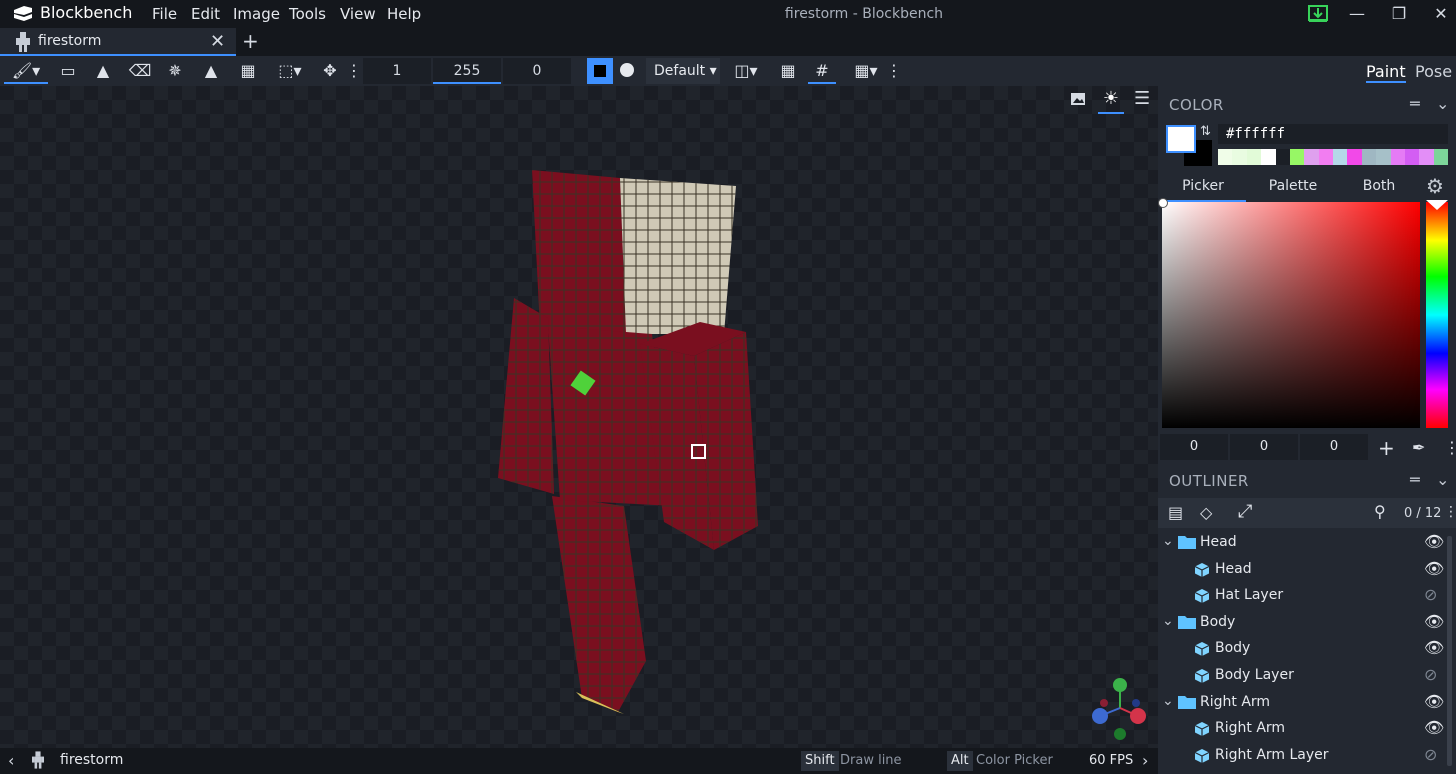 Image resolution: width=1456 pixels, height=774 pixels. What do you see at coordinates (140, 71) in the screenshot?
I see `eraser-tool-icon: ⌫` at bounding box center [140, 71].